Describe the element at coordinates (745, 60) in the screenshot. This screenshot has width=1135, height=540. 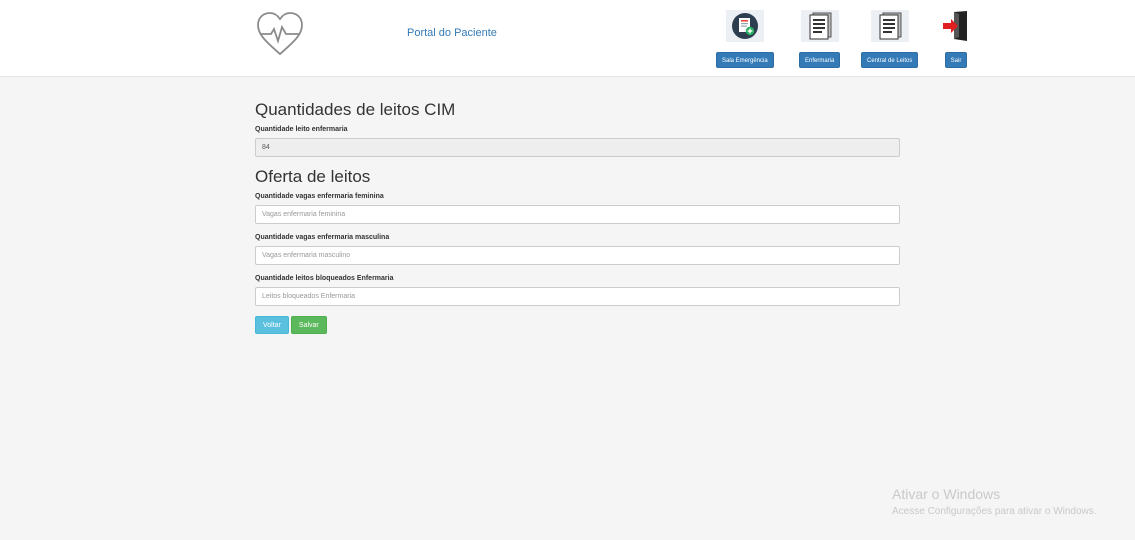
I see `sala-emergencia-button: Sala Emergência` at that location.